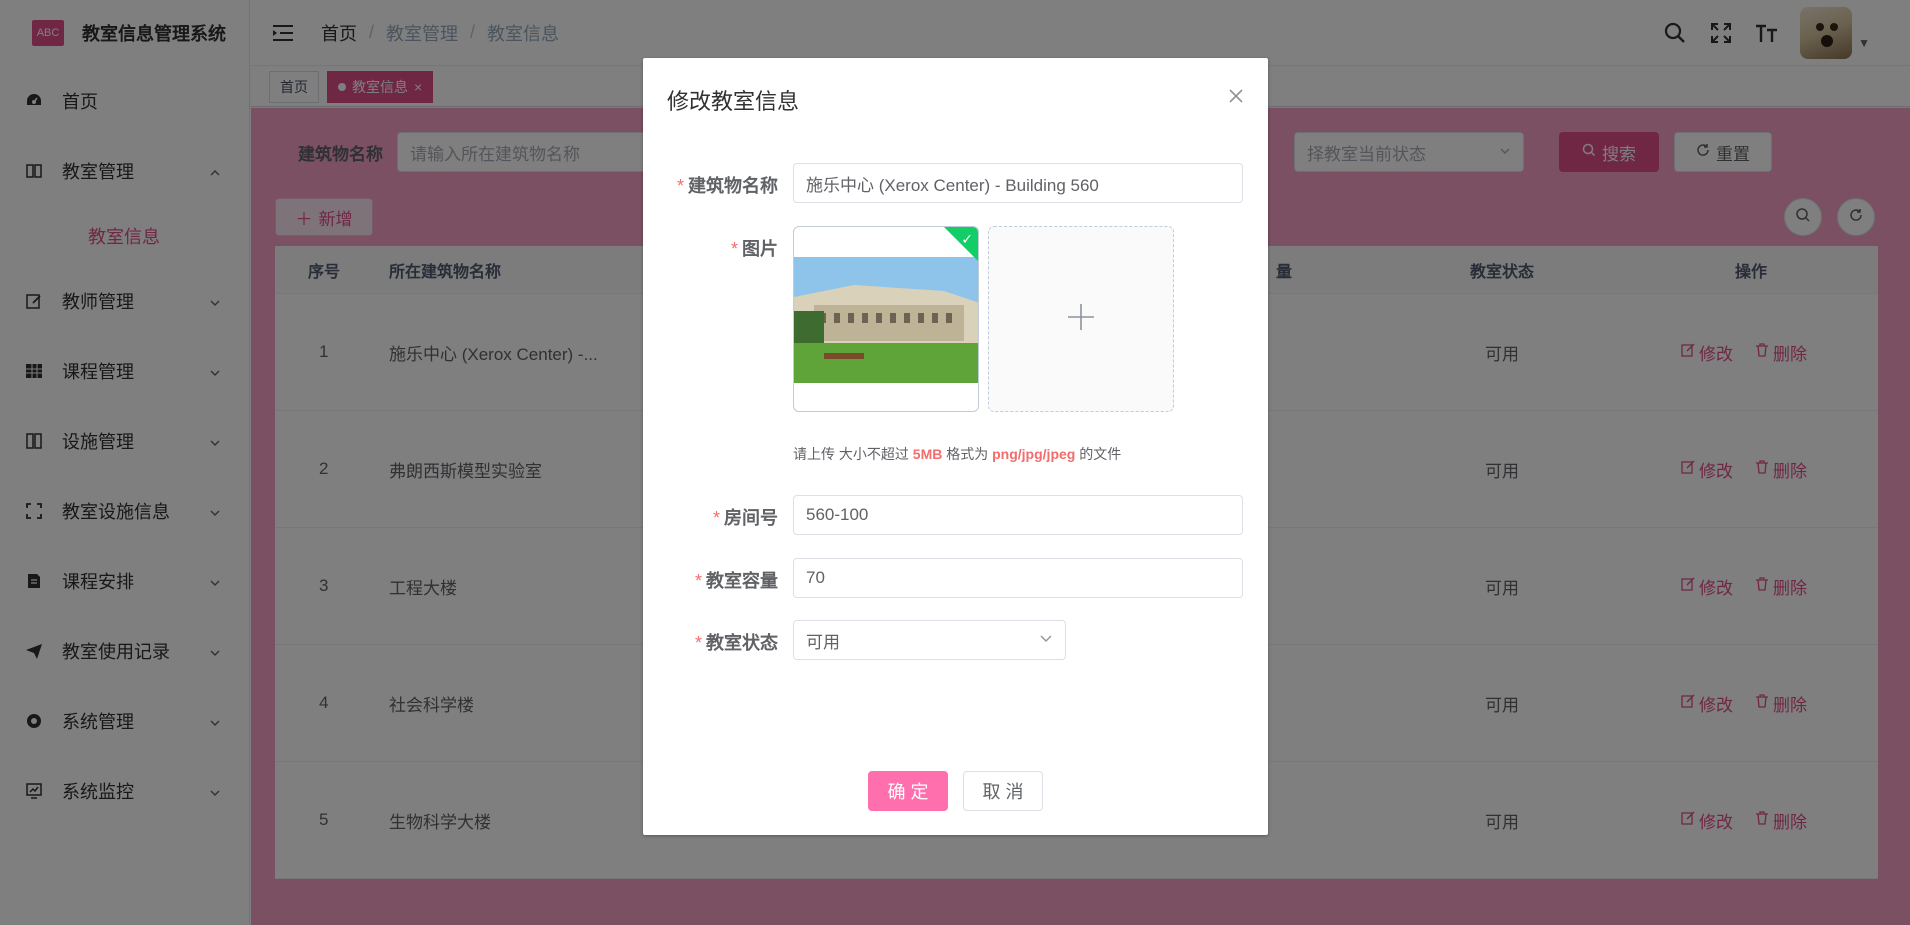 The height and width of the screenshot is (925, 1910). Describe the element at coordinates (967, 454) in the screenshot. I see `upload-tip-mid: 格式为` at that location.